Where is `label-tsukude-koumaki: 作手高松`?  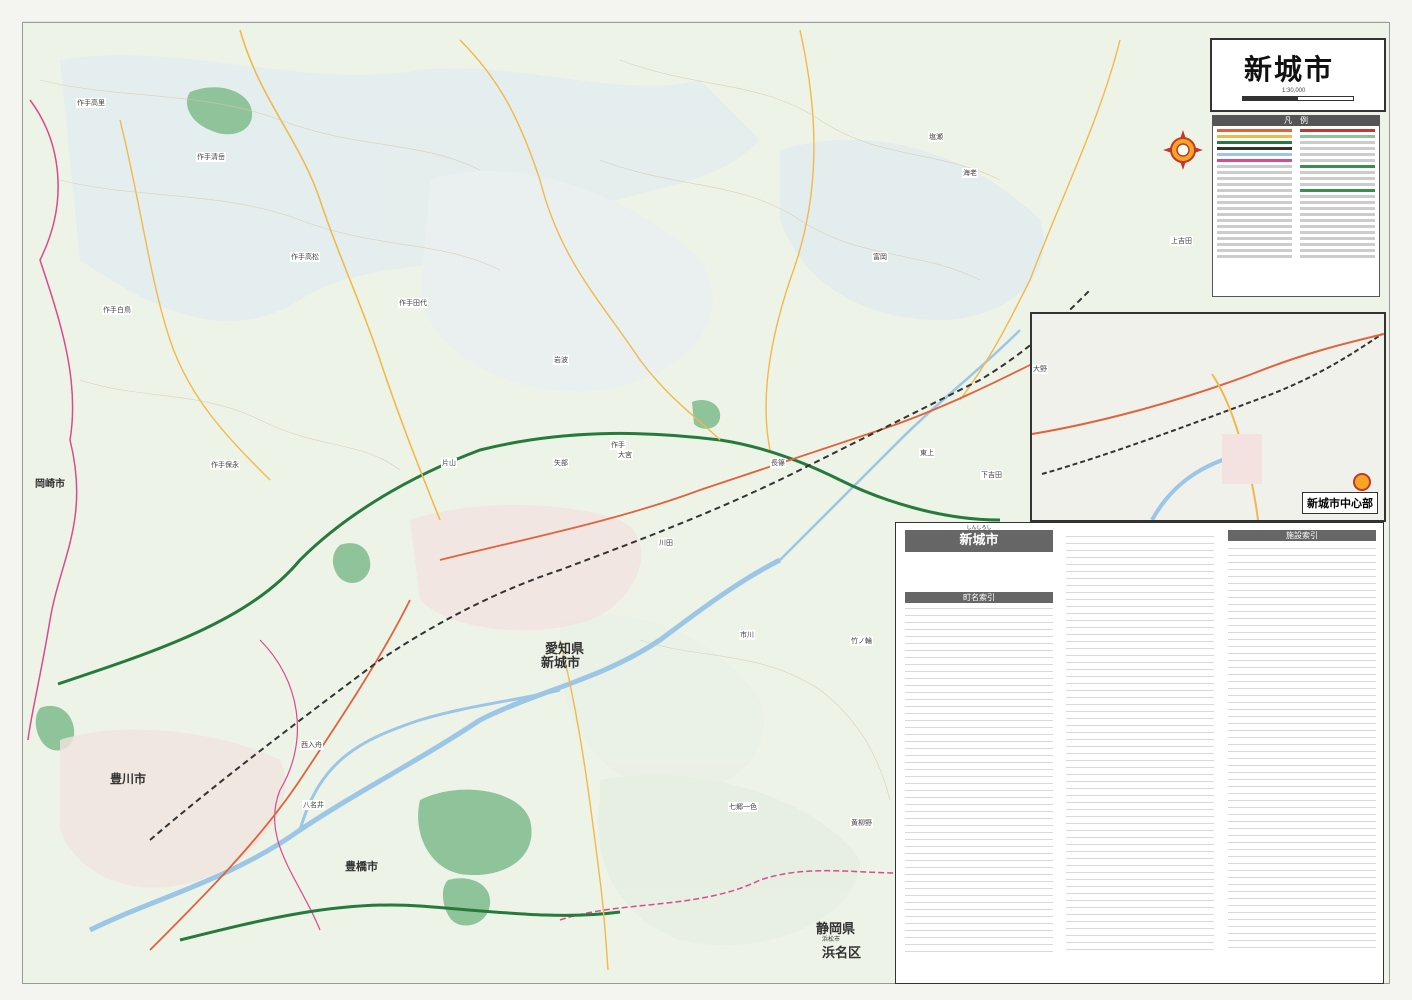 label-tsukude-koumaki: 作手高松 is located at coordinates (305, 257).